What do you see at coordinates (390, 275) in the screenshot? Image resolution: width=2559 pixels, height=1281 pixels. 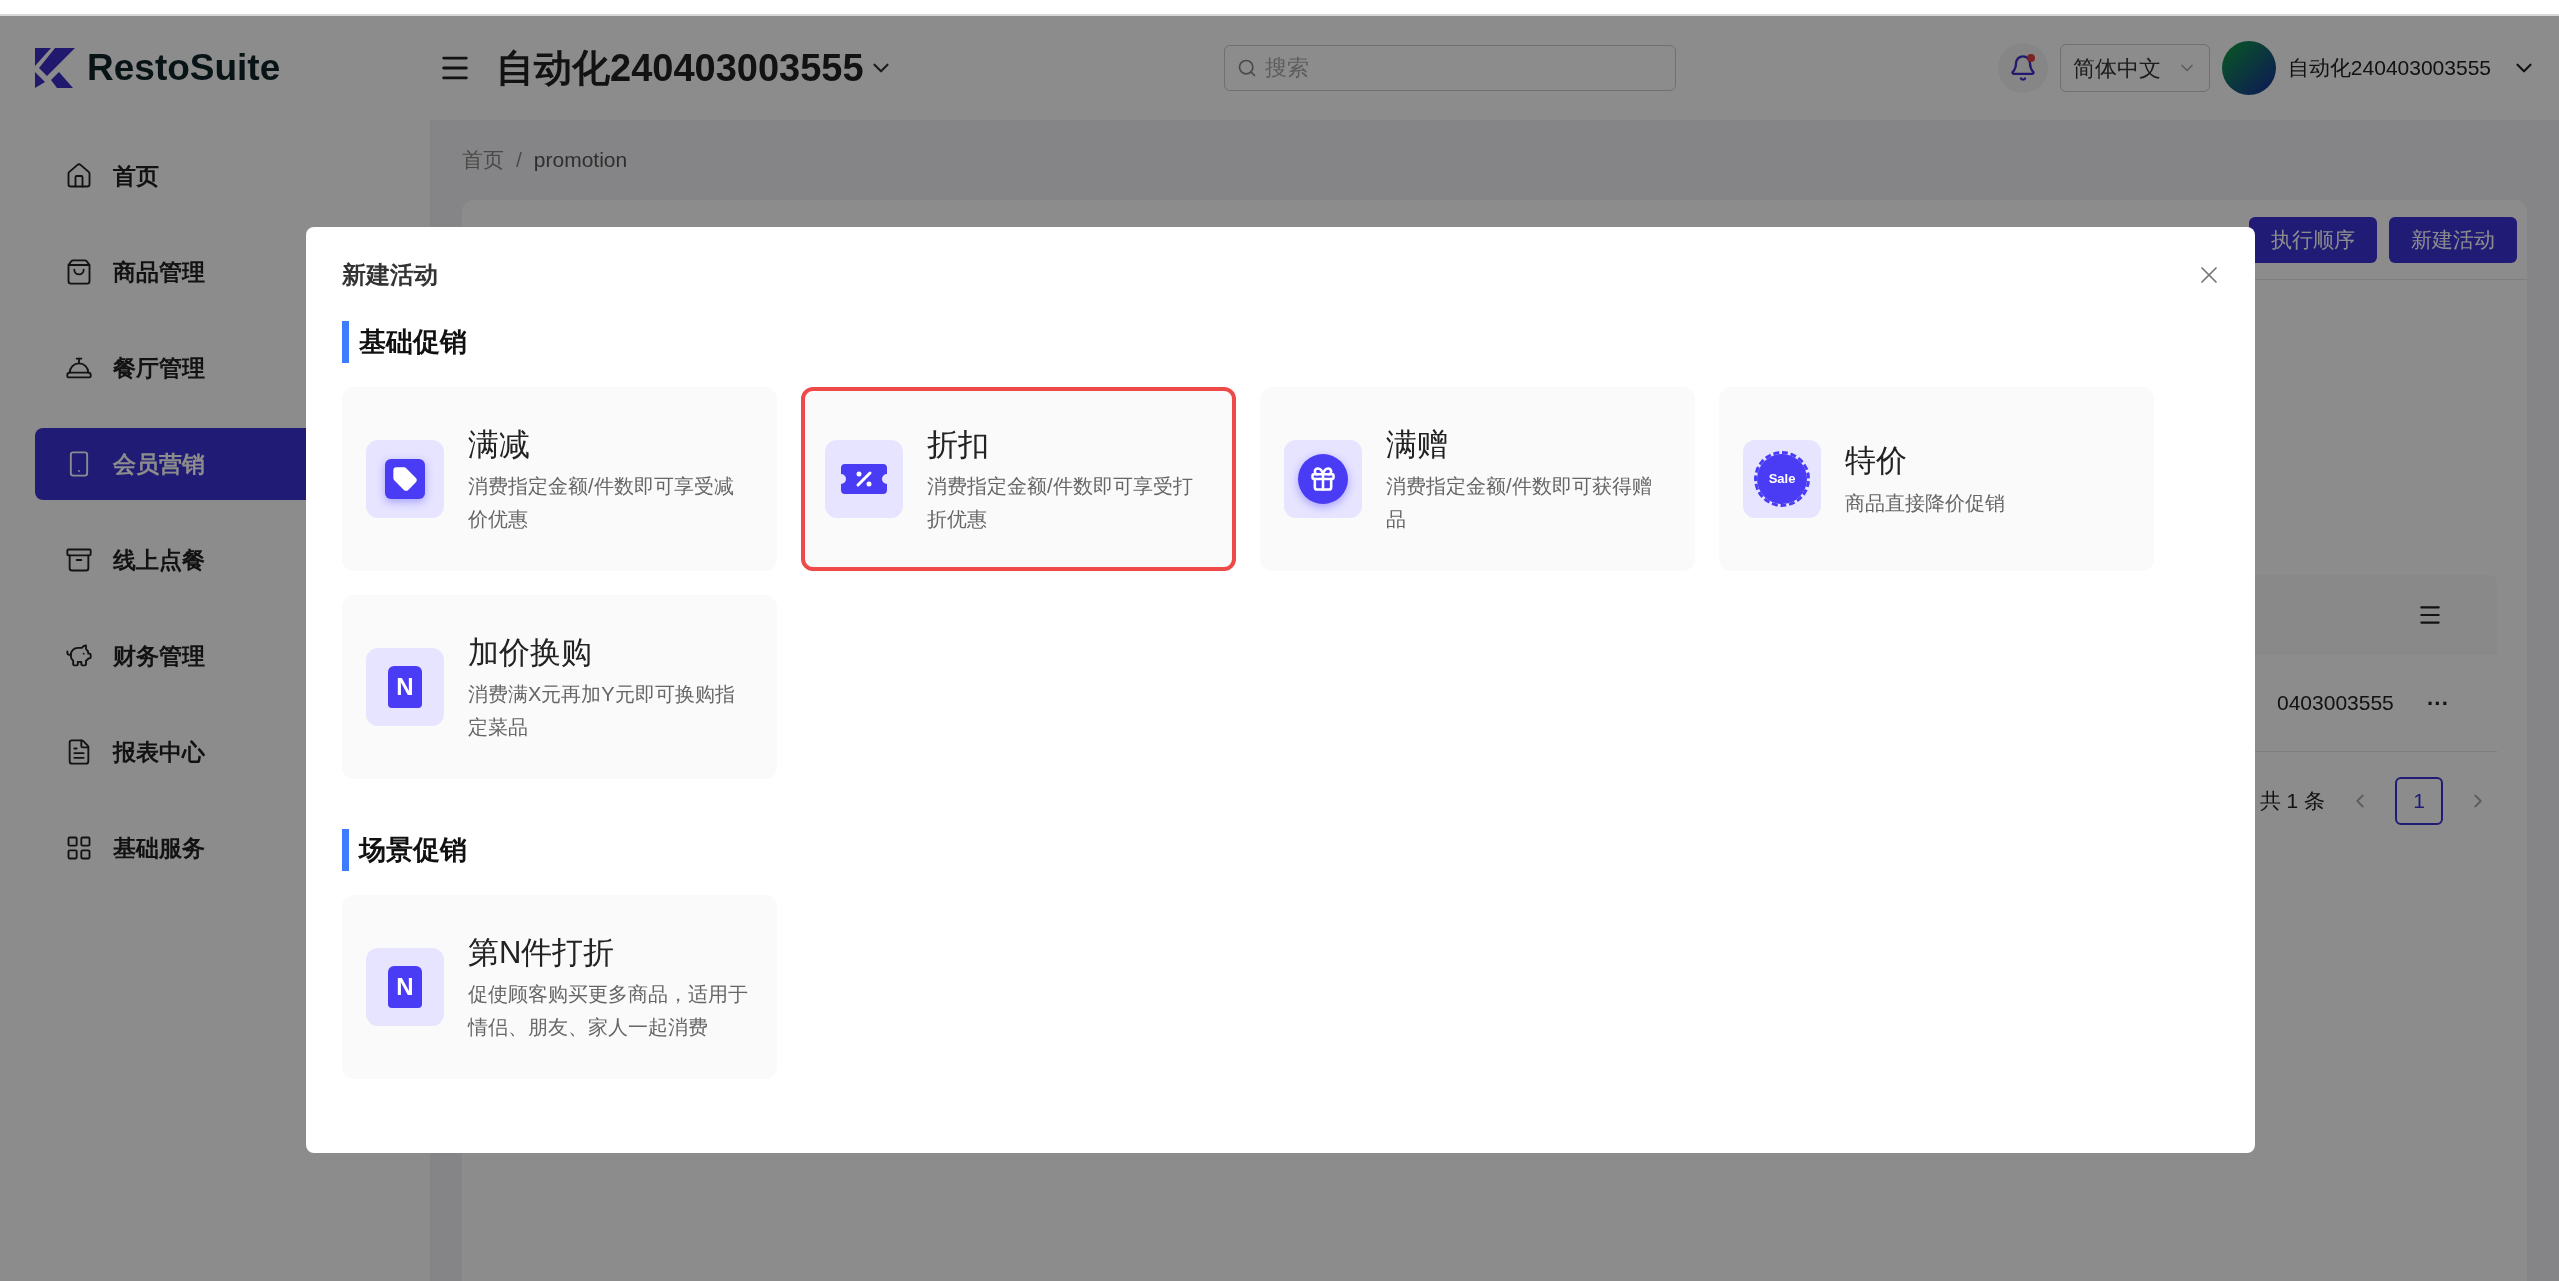 I see `modal-title: 新建活动` at bounding box center [390, 275].